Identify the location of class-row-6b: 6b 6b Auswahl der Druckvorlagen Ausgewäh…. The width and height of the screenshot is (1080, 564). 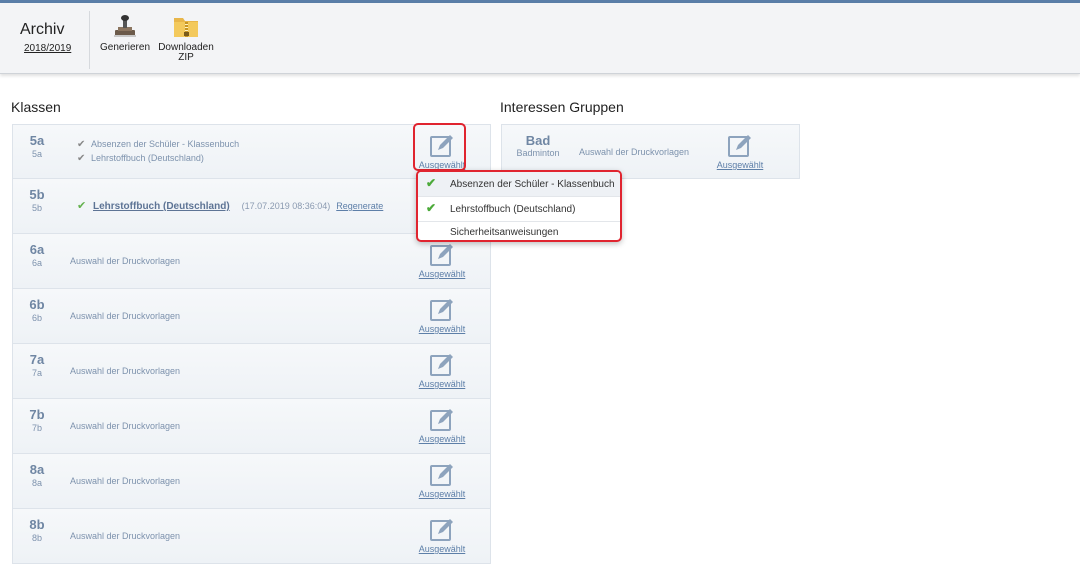
(251, 316).